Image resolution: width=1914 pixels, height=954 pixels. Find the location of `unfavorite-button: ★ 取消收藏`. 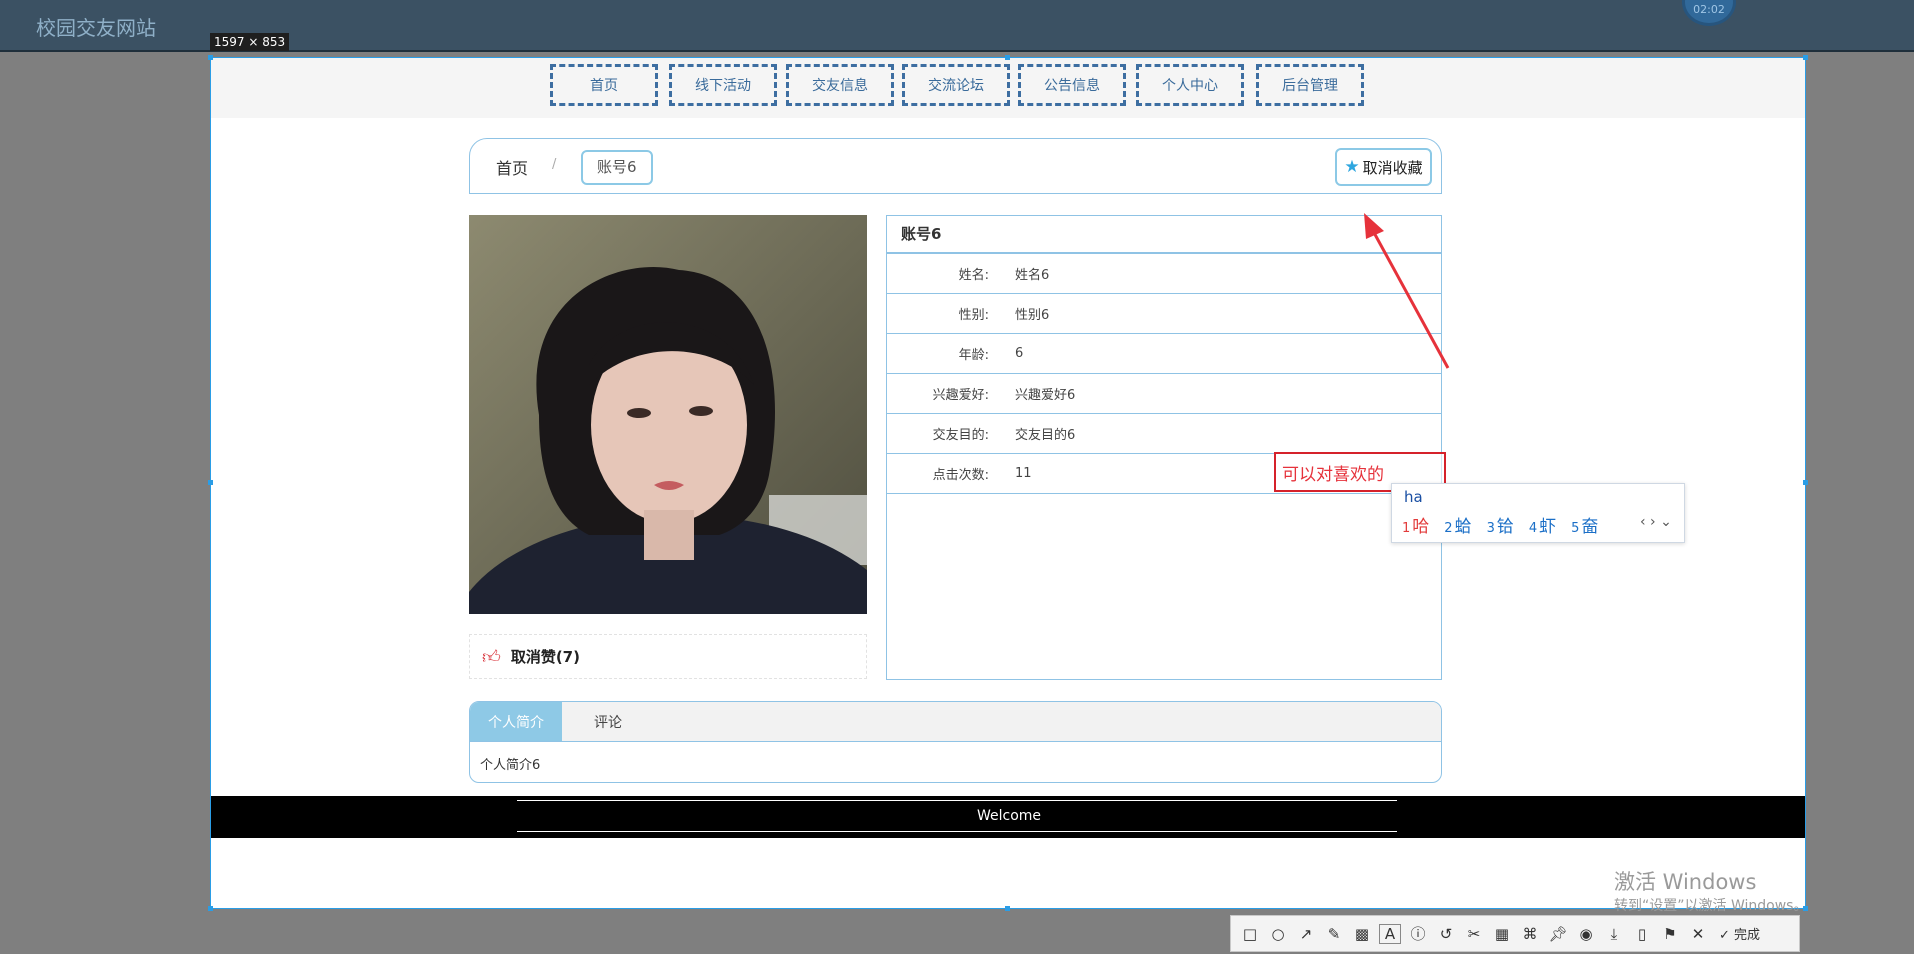

unfavorite-button: ★ 取消收藏 is located at coordinates (1383, 167).